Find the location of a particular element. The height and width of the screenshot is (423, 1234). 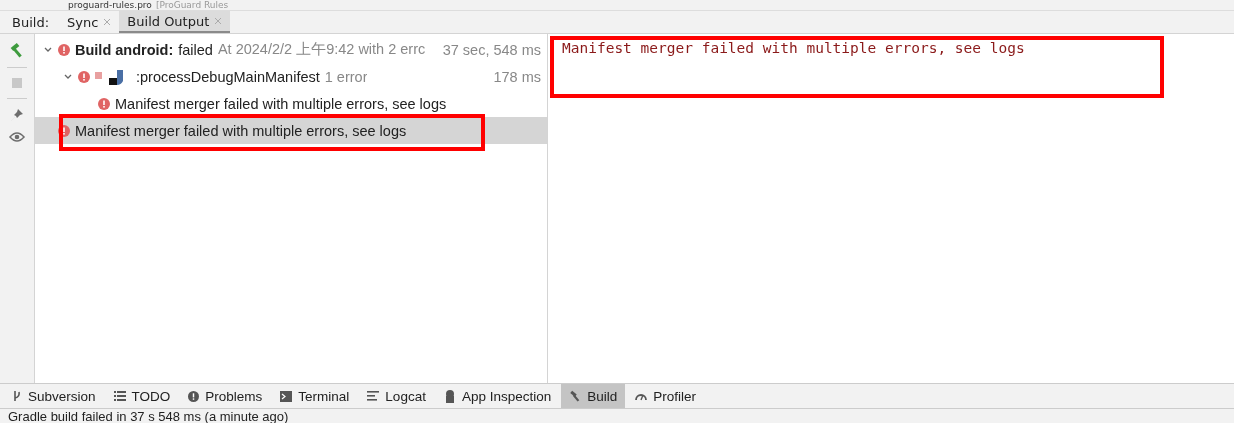

terminal-icon is located at coordinates (286, 396).